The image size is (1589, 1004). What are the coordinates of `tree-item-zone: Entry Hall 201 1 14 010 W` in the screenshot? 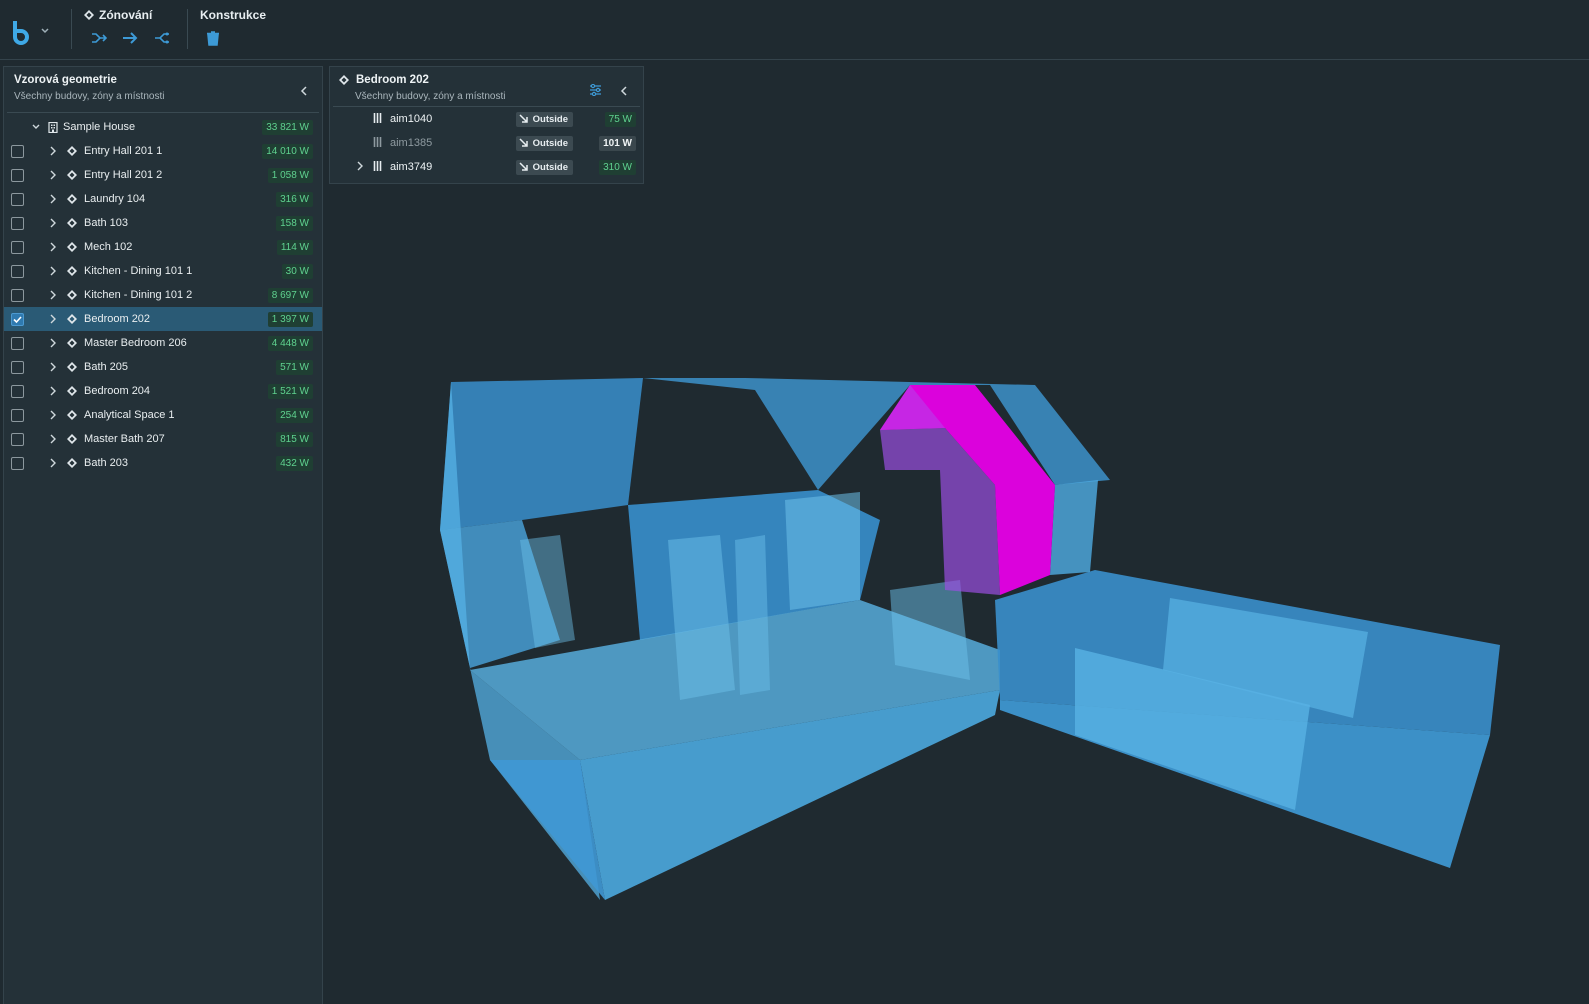 It's located at (163, 151).